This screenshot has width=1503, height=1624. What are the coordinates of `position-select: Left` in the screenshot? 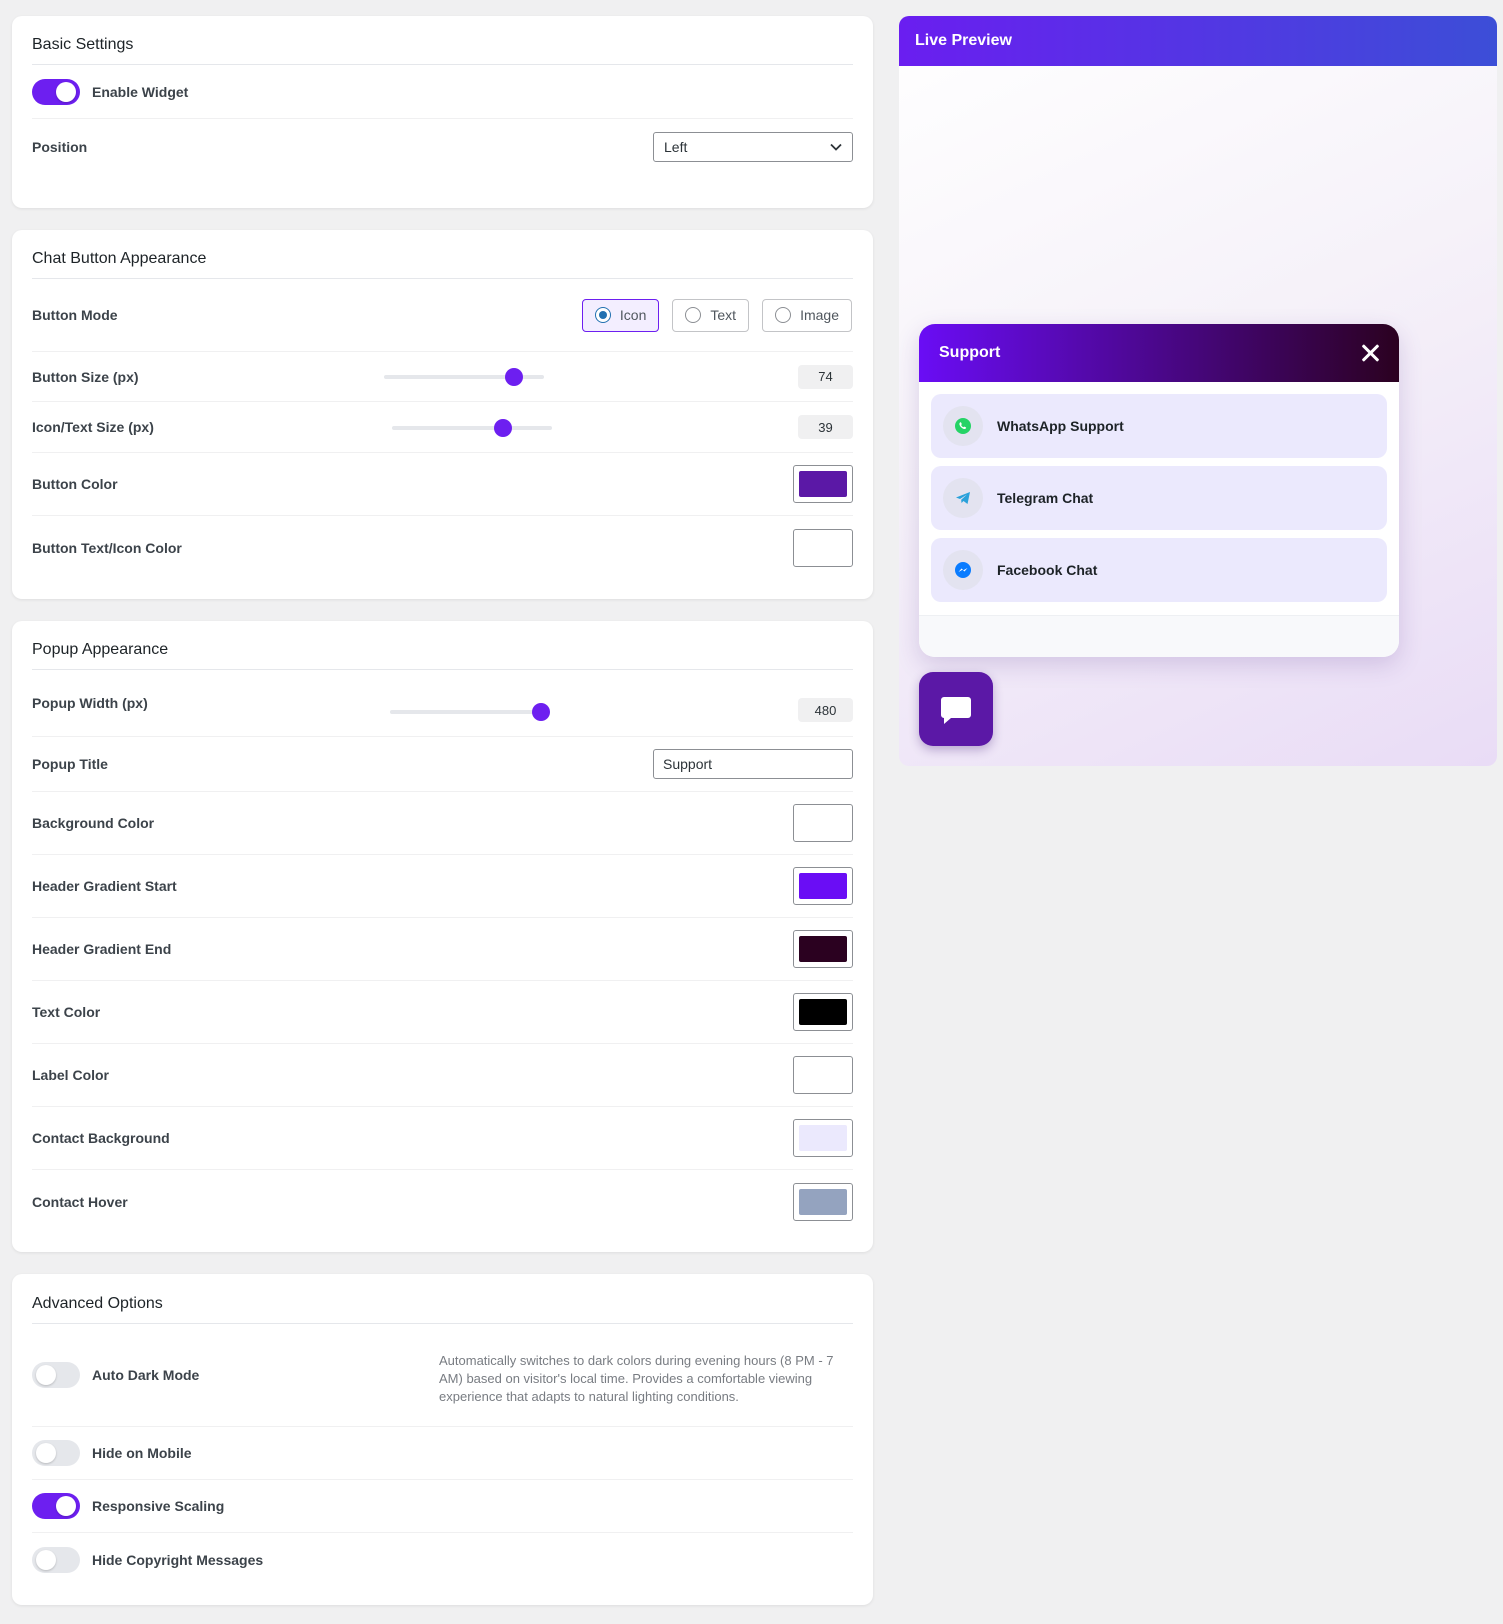 It's located at (753, 147).